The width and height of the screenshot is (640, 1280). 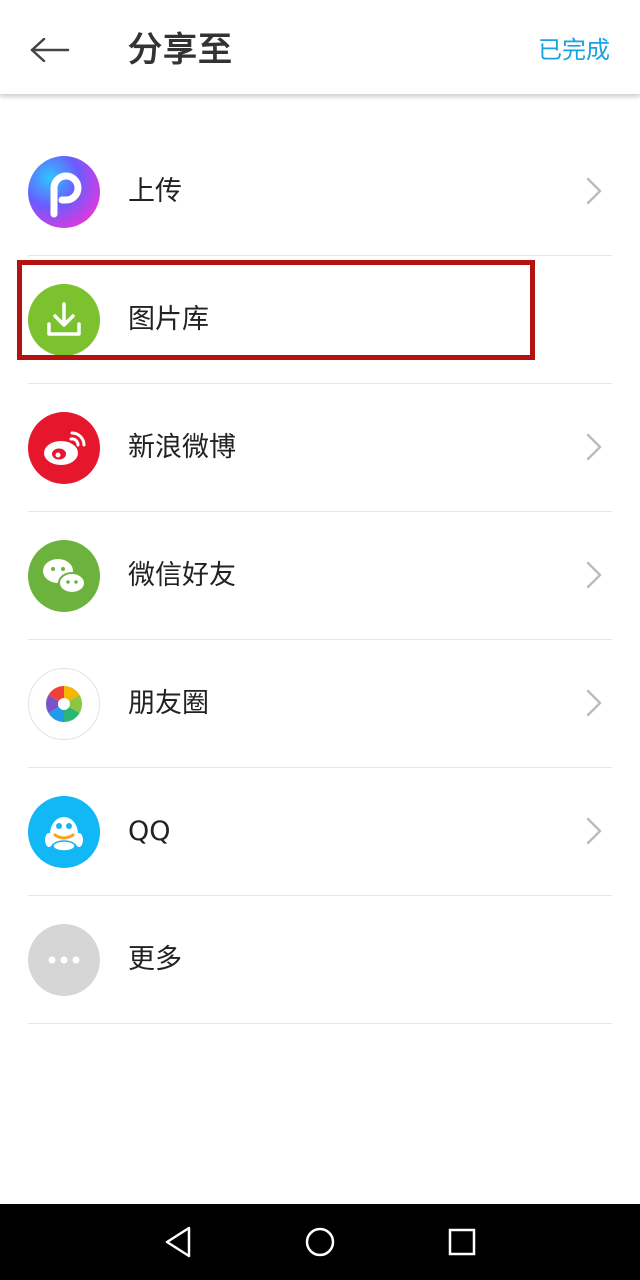 I want to click on system-nav-bar, so click(x=320, y=1242).